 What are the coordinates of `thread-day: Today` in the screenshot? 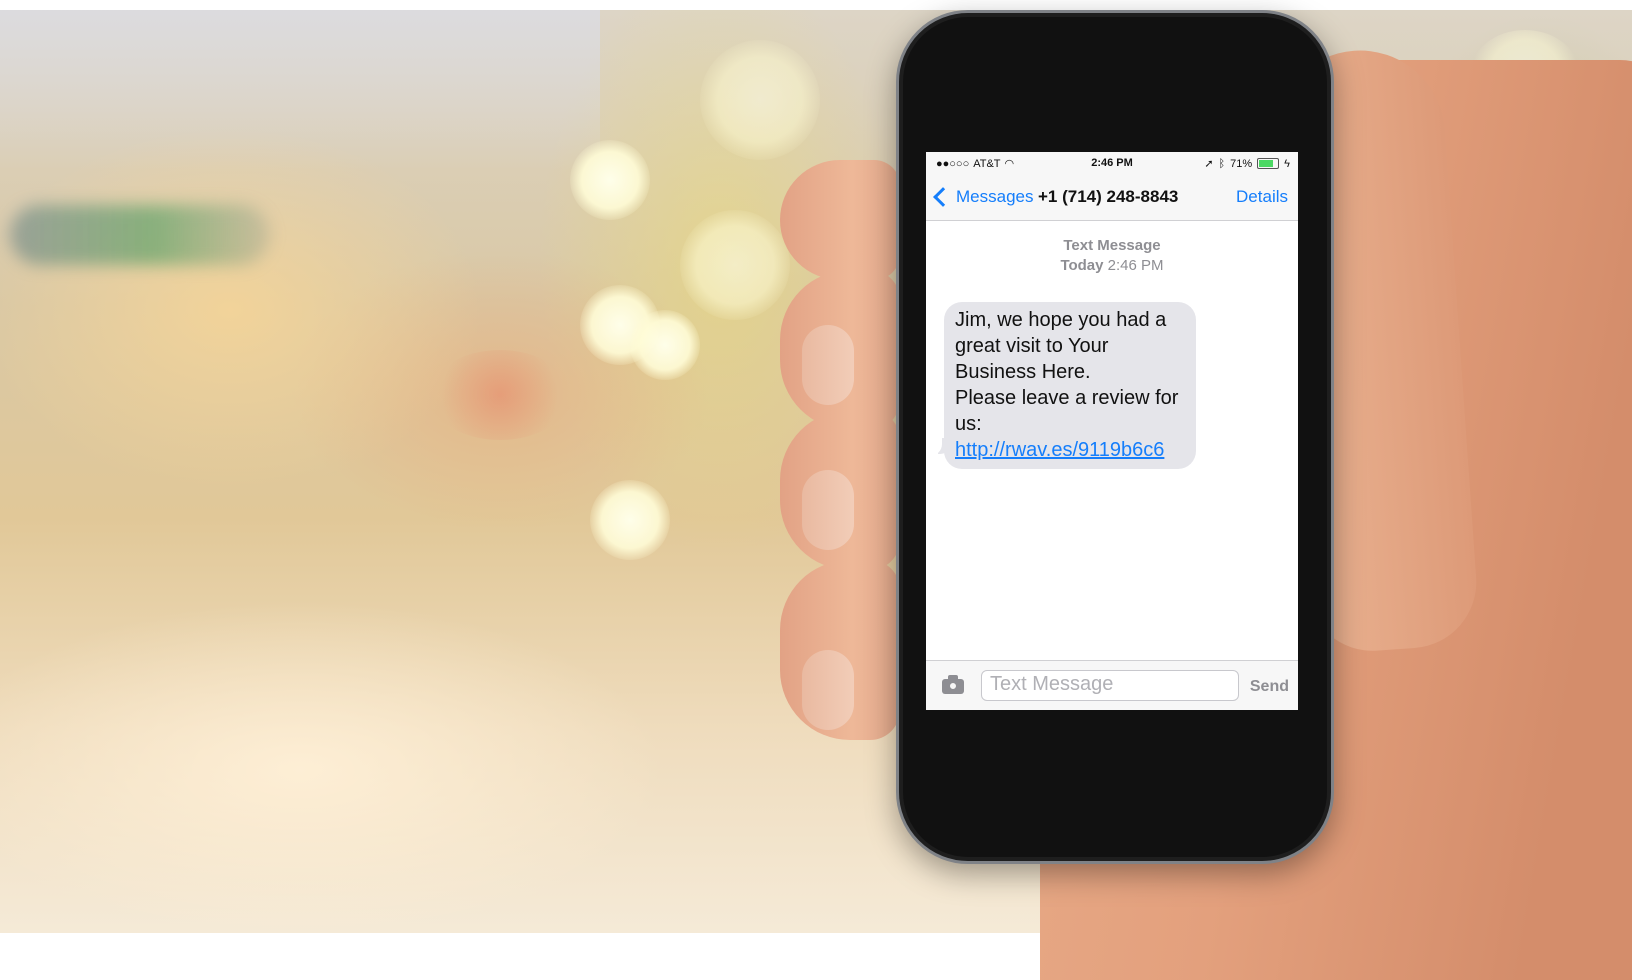 It's located at (1082, 265).